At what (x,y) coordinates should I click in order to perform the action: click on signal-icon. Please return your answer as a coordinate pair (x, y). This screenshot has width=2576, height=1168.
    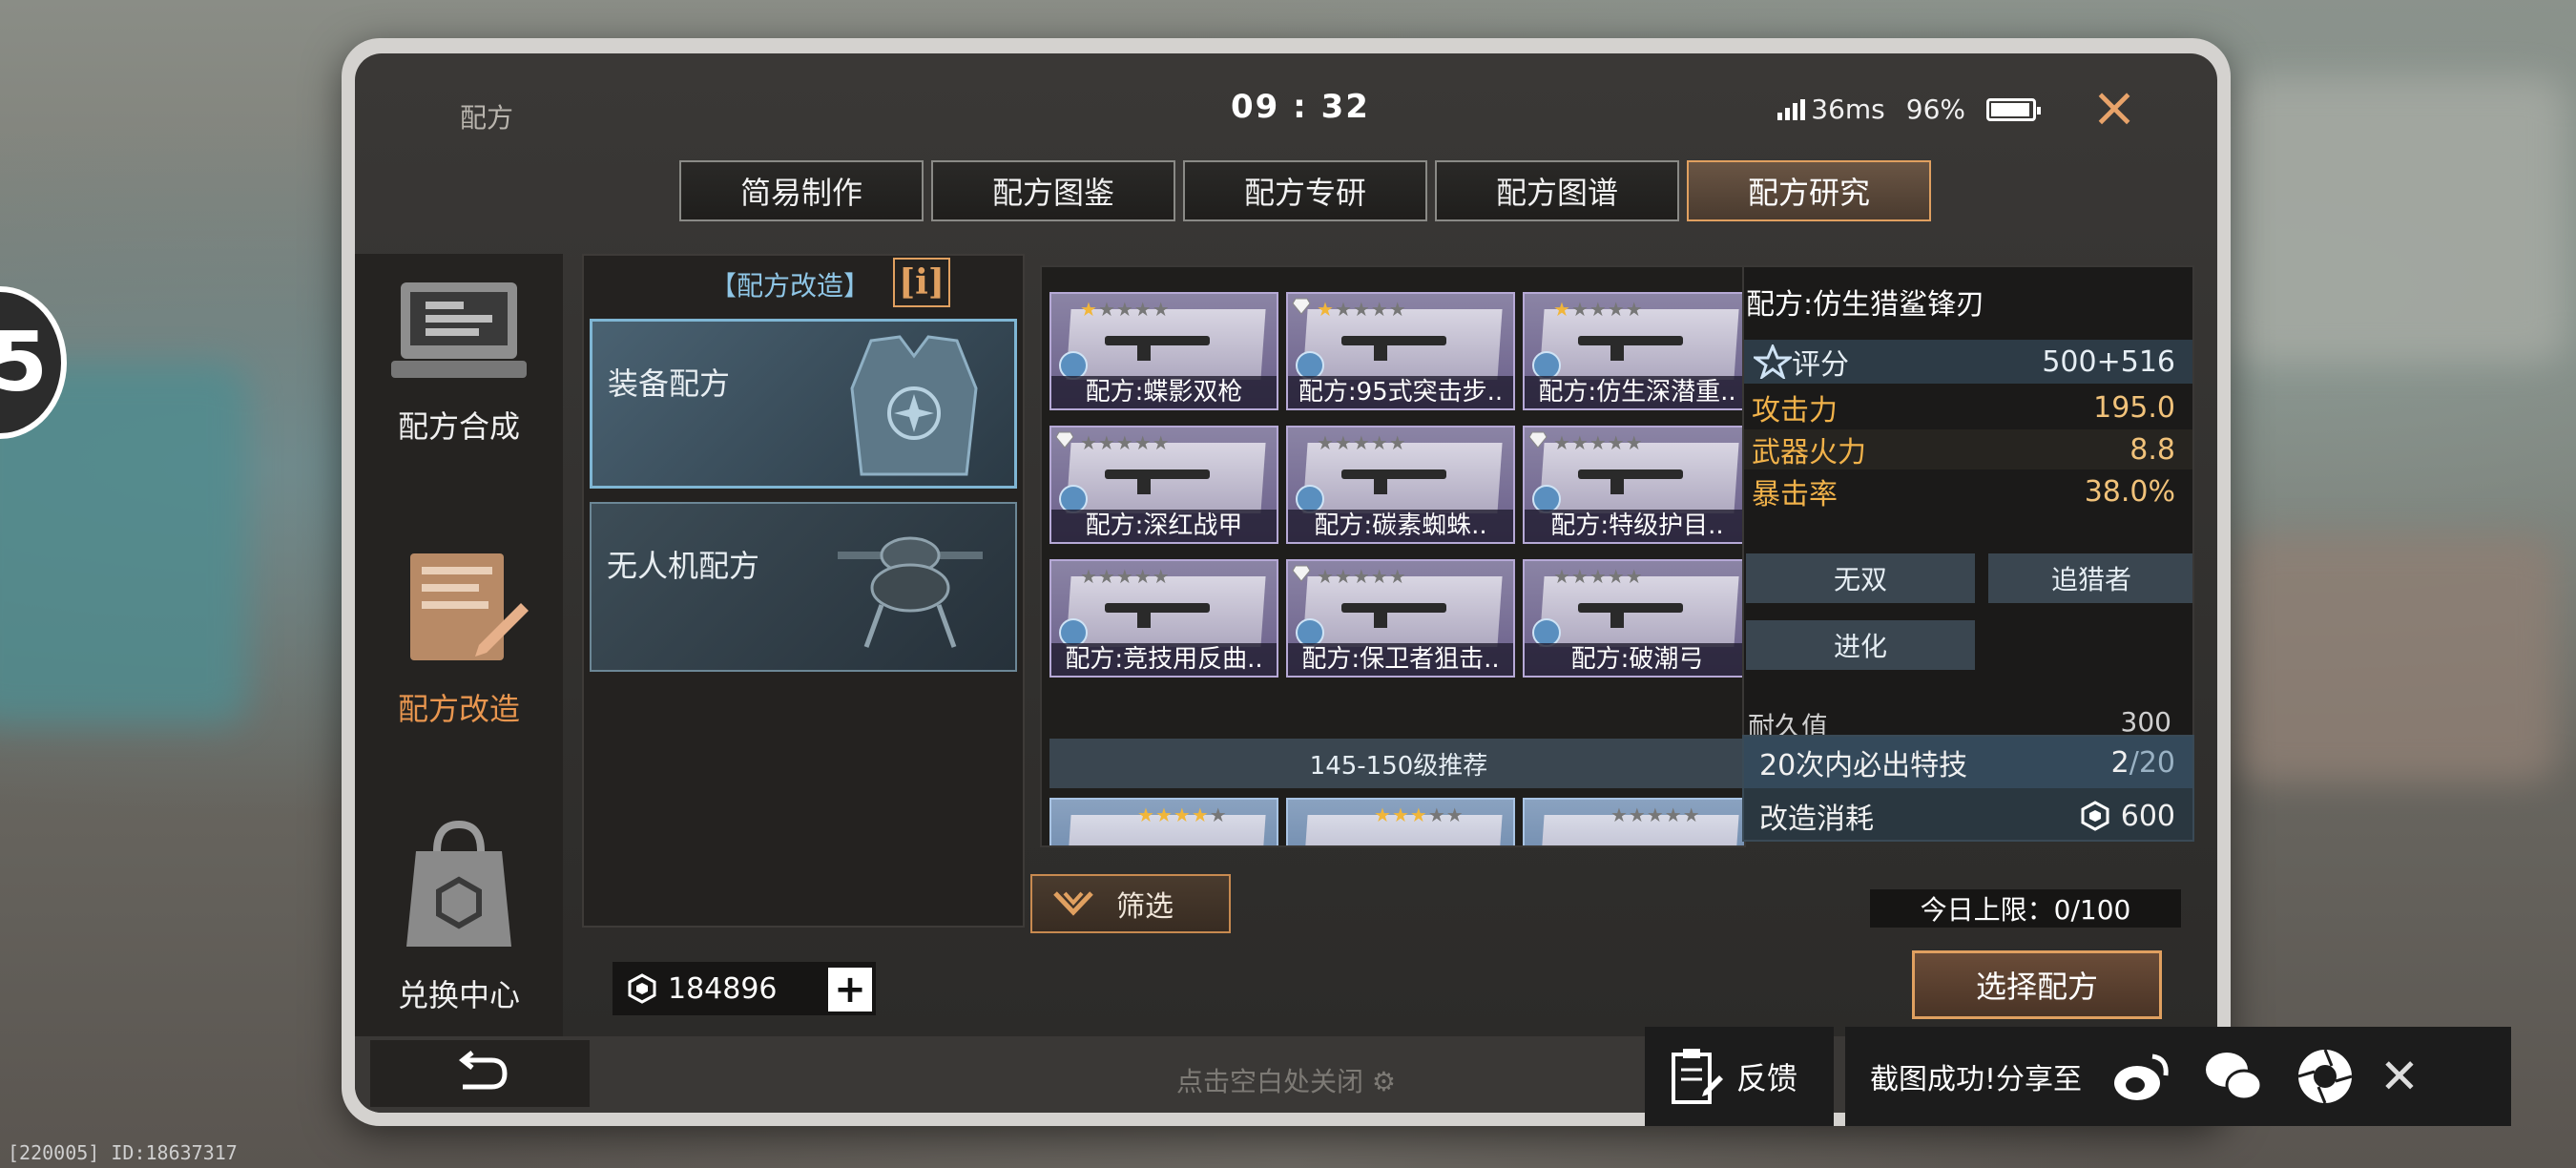
    Looking at the image, I should click on (1791, 109).